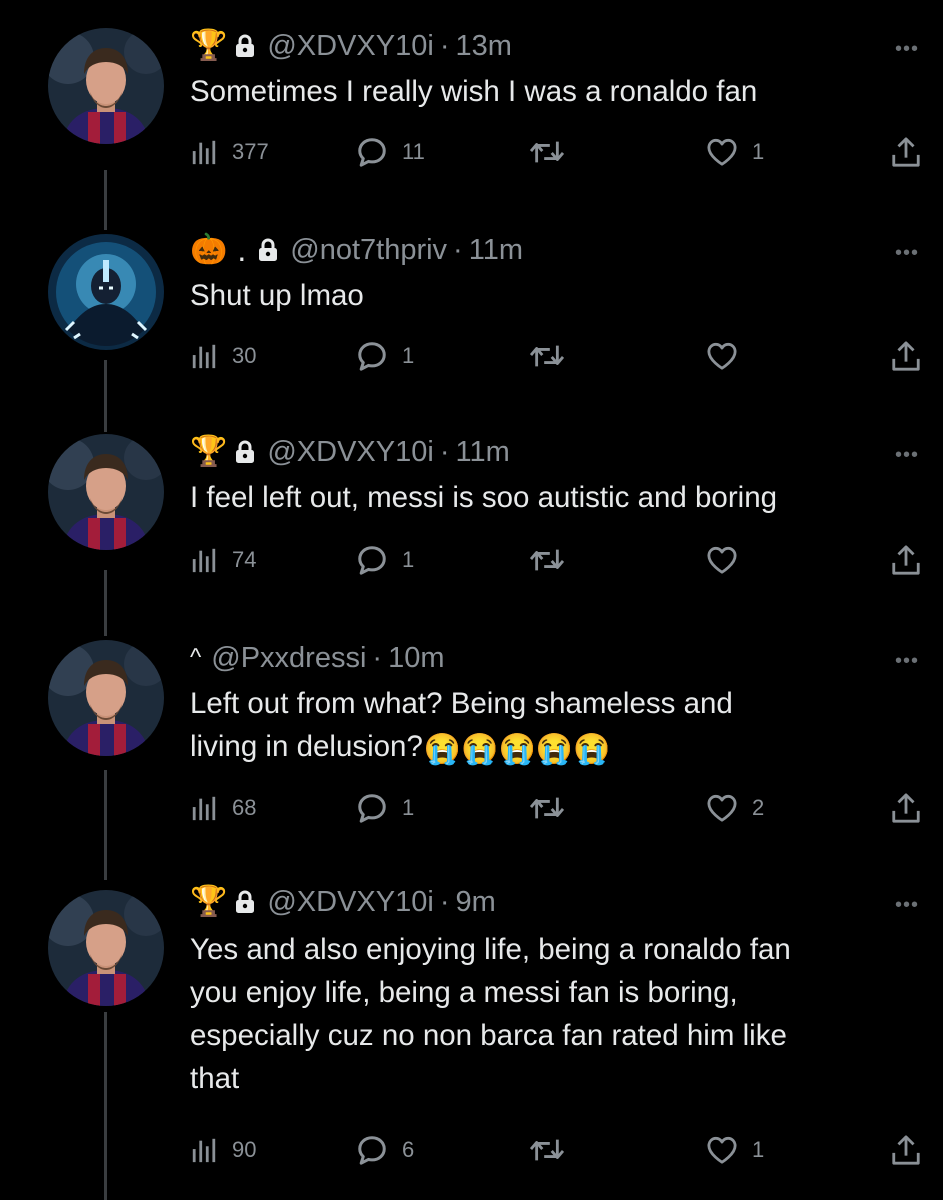 The image size is (943, 1200). I want to click on views-count: 377, so click(250, 151).